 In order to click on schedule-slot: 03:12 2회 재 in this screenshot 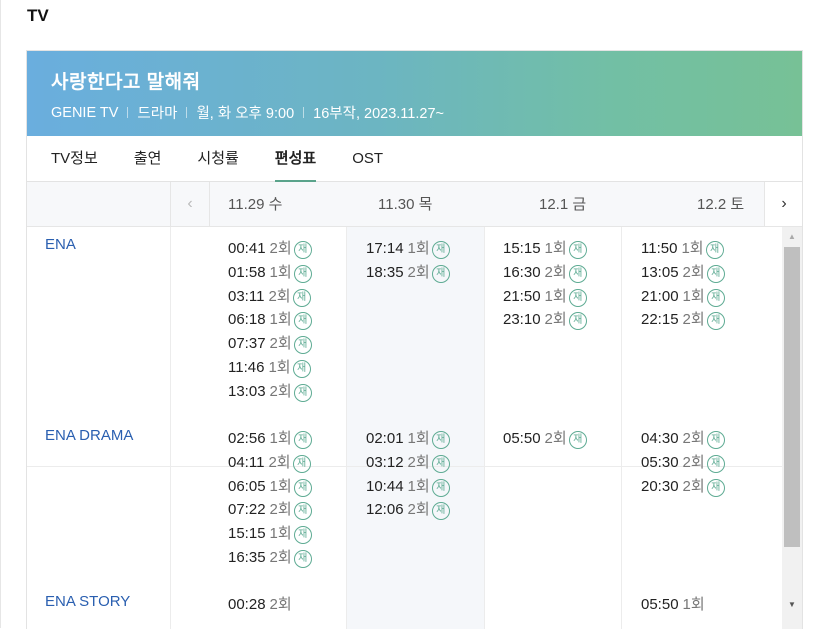, I will do `click(408, 463)`.